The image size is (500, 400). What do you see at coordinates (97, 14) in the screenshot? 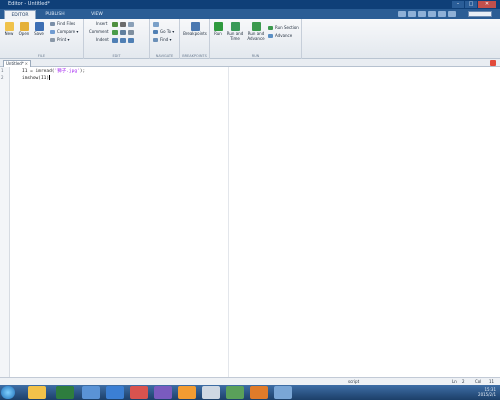
I see `tab-view: VIEW` at bounding box center [97, 14].